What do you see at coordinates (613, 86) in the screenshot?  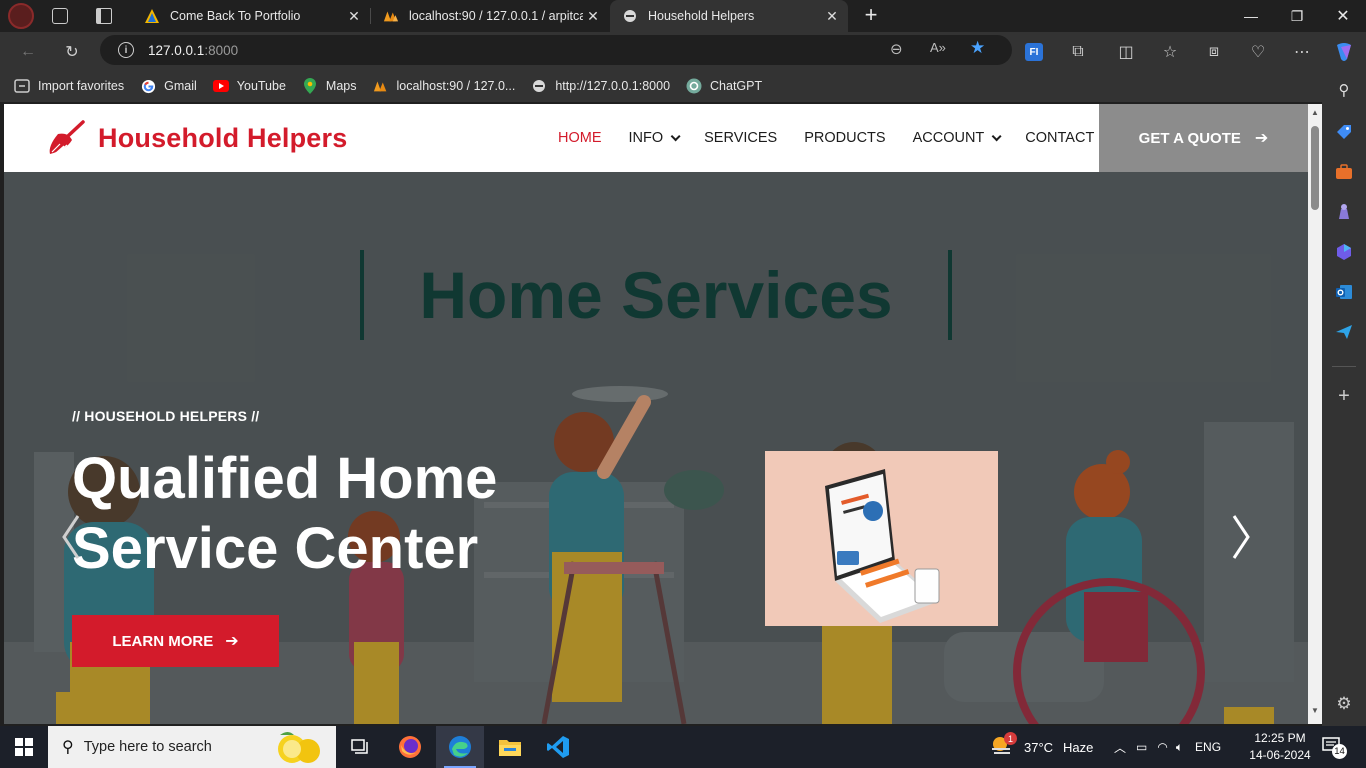 I see `favorite-label: http://127.0.0.1:8000` at bounding box center [613, 86].